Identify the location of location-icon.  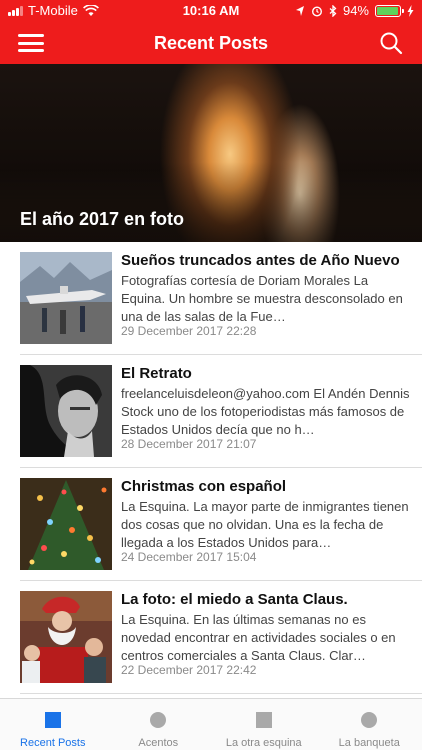
(299, 10).